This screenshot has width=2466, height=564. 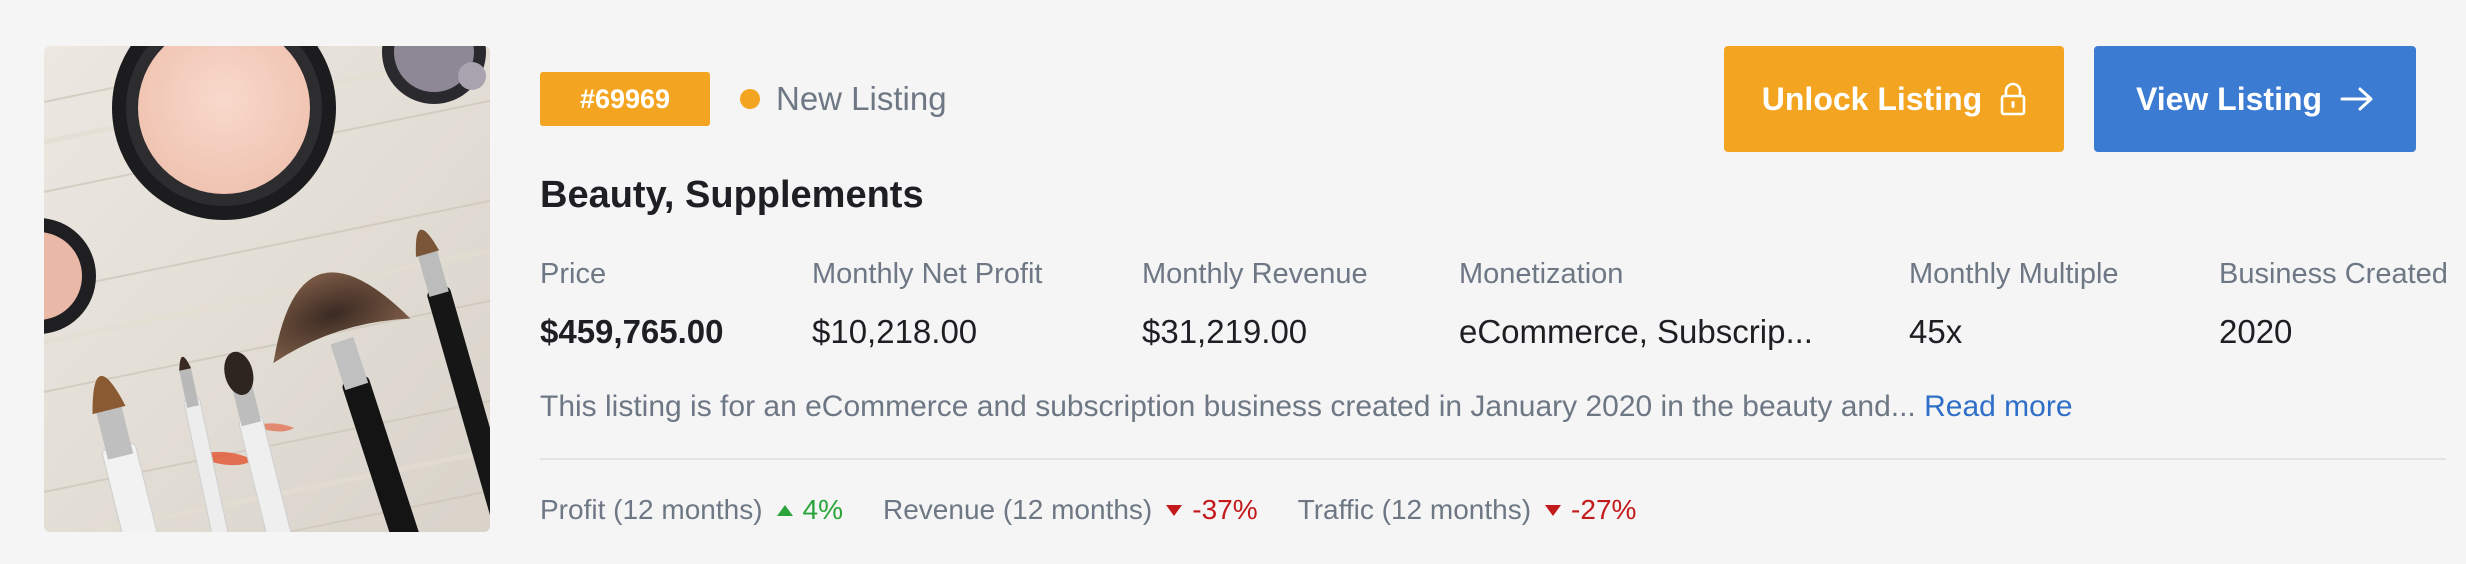 I want to click on metric-monthly-net-profit: Monthly Net Profit $10,218.00, so click(x=927, y=304).